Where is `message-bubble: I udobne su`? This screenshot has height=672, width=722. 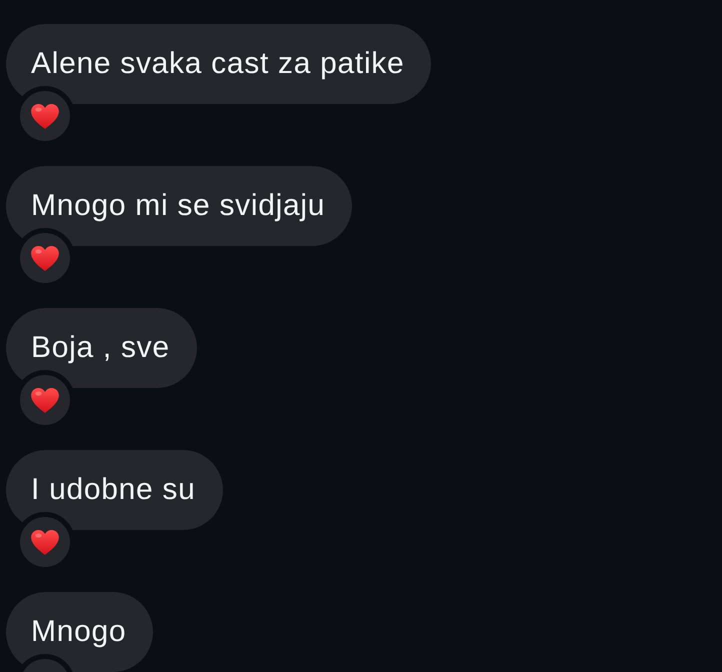
message-bubble: I udobne su is located at coordinates (114, 490).